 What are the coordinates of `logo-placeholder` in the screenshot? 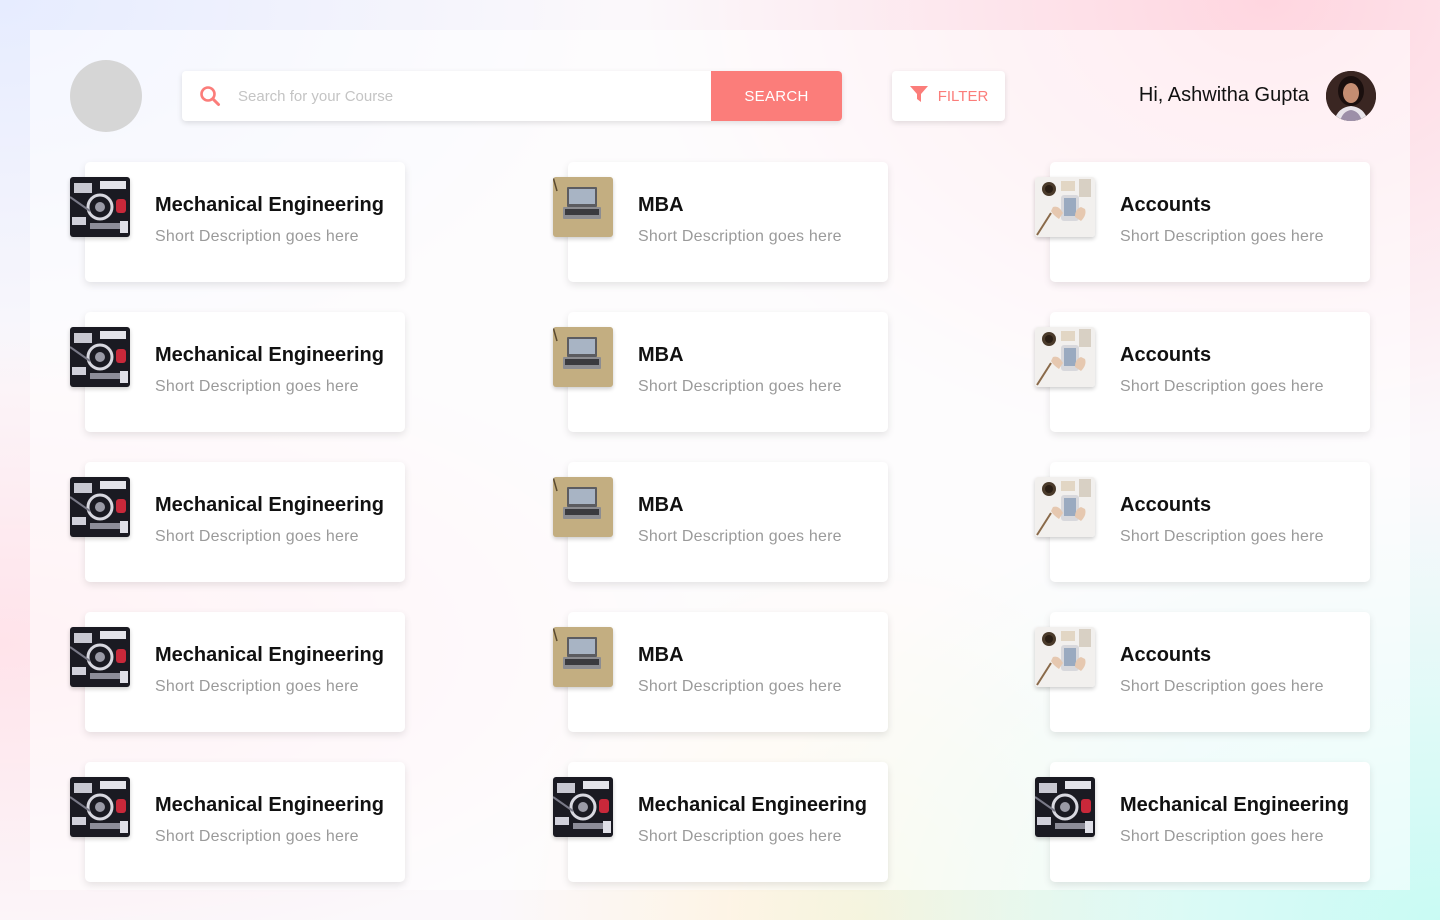 It's located at (106, 96).